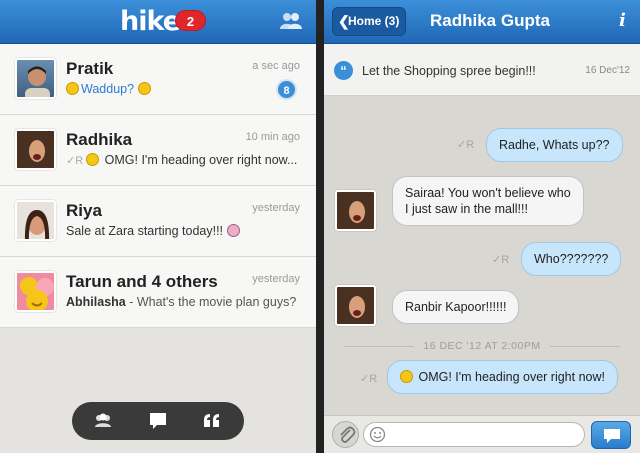 The height and width of the screenshot is (453, 640). I want to click on chat-preview: Abhilasha - What's the movie plan guys?, so click(186, 302).